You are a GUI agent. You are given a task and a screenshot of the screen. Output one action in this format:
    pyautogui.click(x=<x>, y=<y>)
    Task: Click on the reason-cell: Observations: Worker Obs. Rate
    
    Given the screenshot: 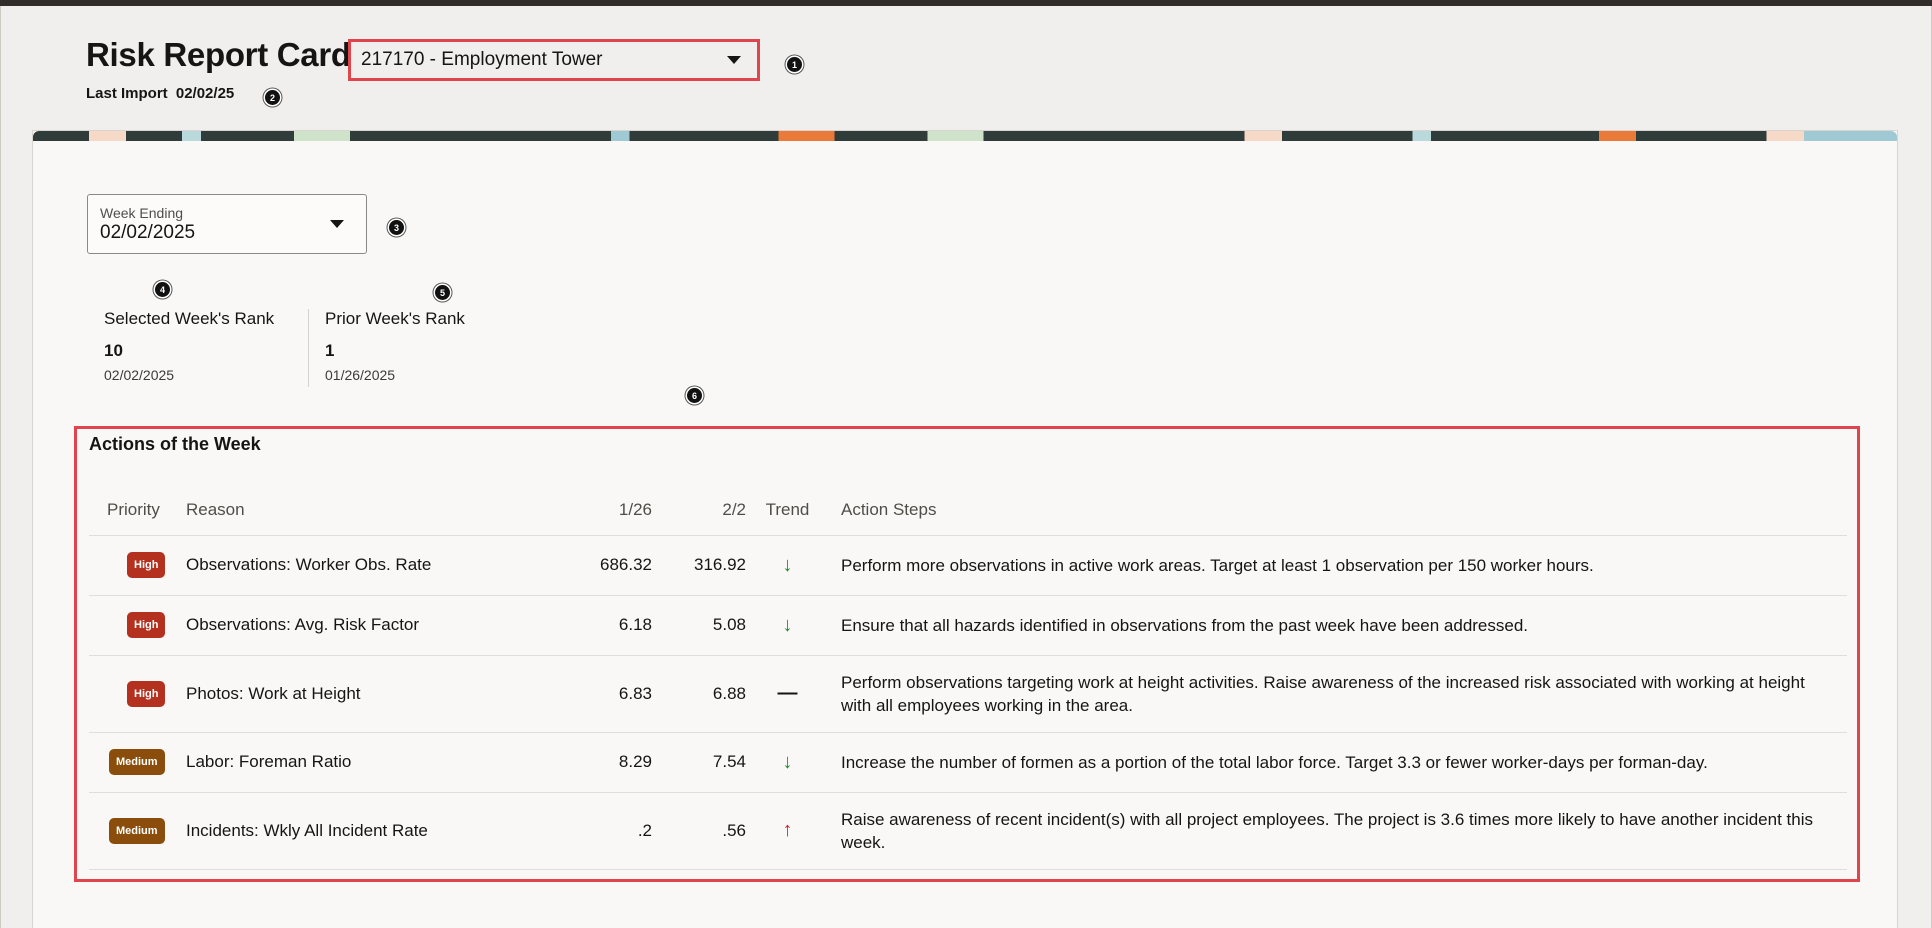 What is the action you would take?
    pyautogui.click(x=366, y=565)
    